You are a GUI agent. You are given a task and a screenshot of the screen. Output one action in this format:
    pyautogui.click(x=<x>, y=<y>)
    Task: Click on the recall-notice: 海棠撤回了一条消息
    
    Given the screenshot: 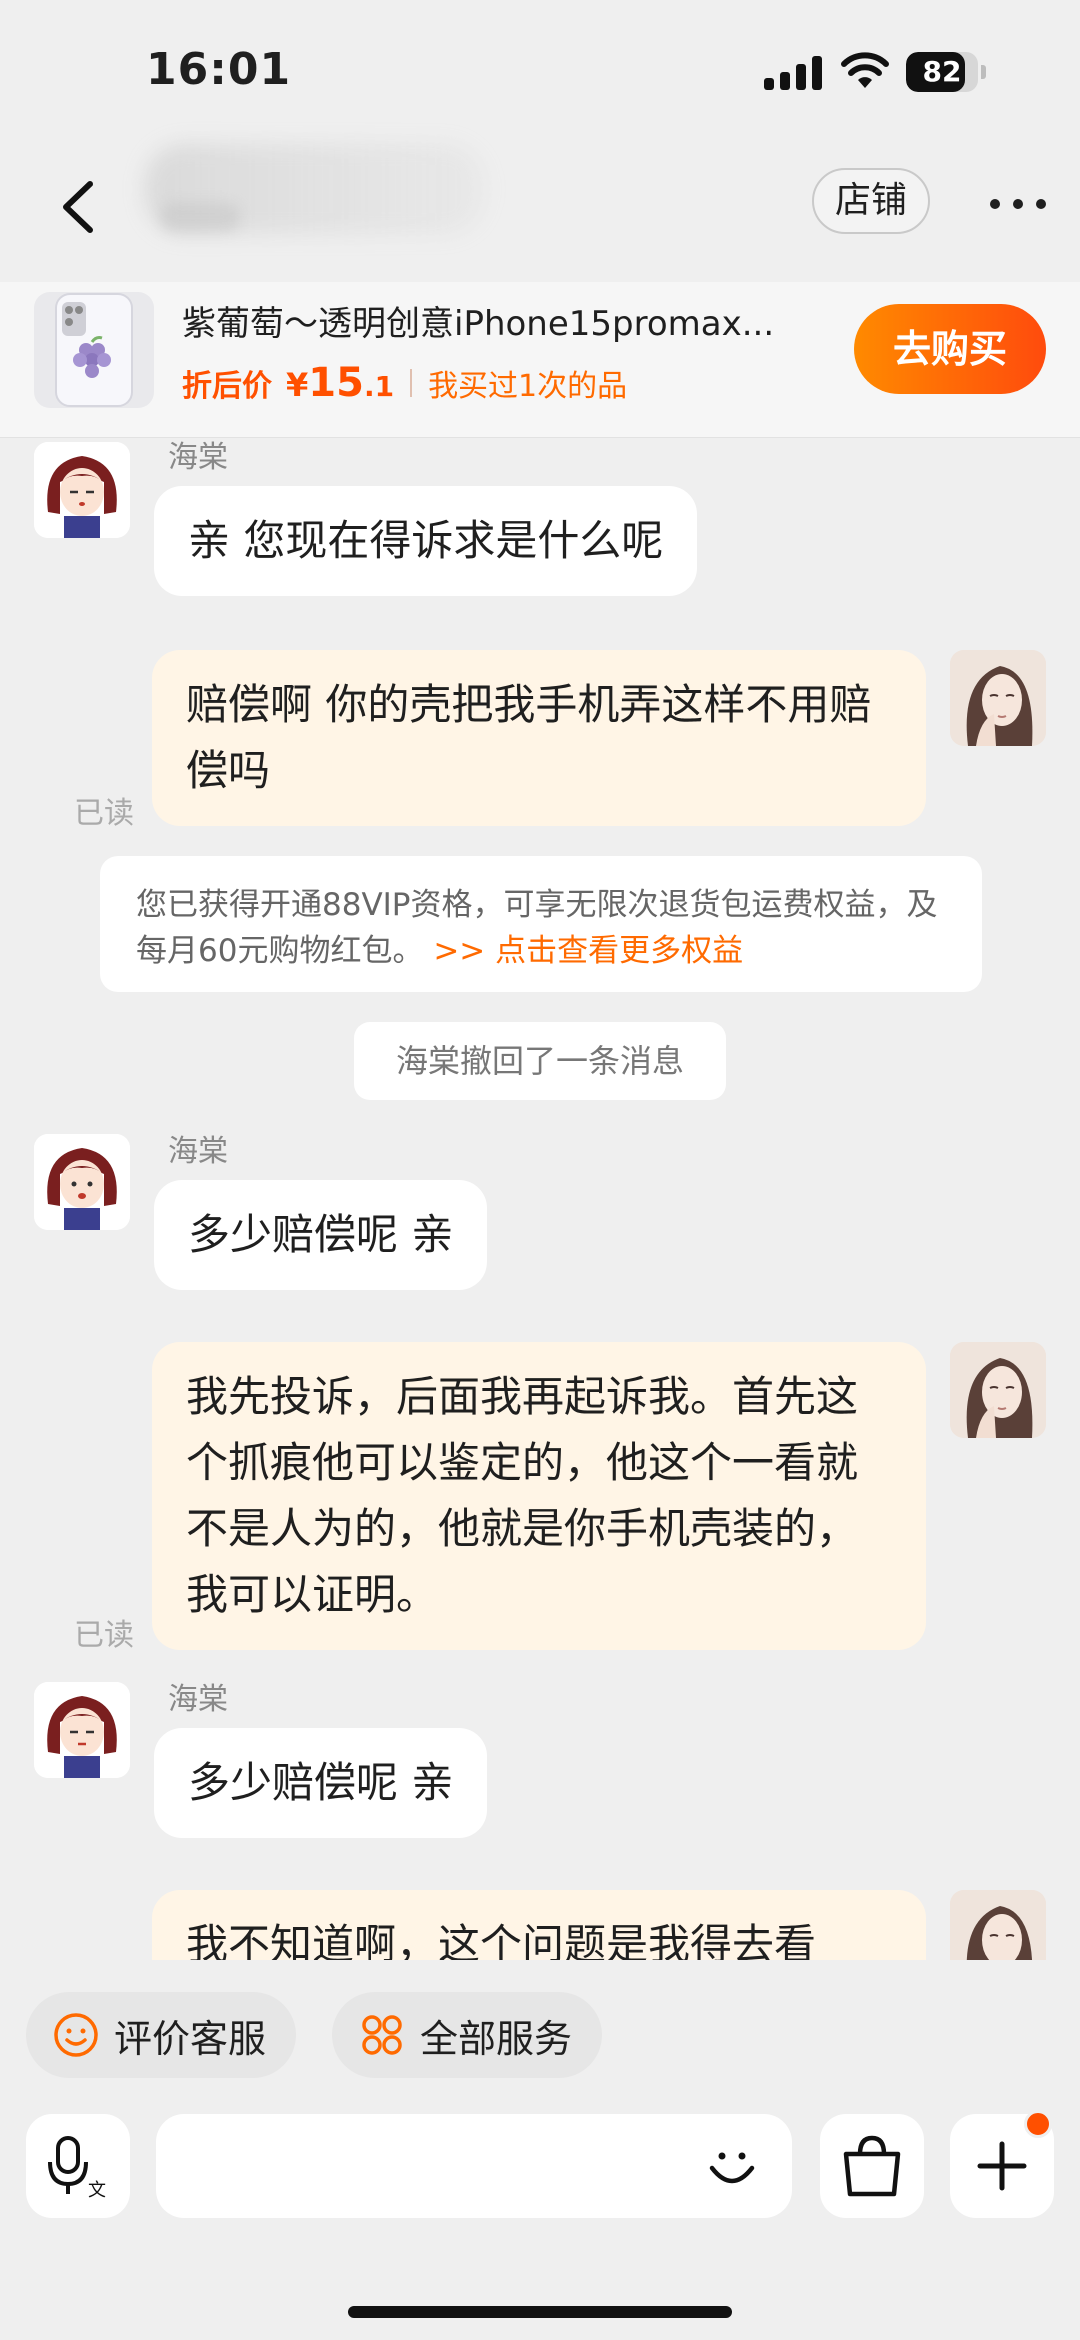 What is the action you would take?
    pyautogui.click(x=540, y=1061)
    